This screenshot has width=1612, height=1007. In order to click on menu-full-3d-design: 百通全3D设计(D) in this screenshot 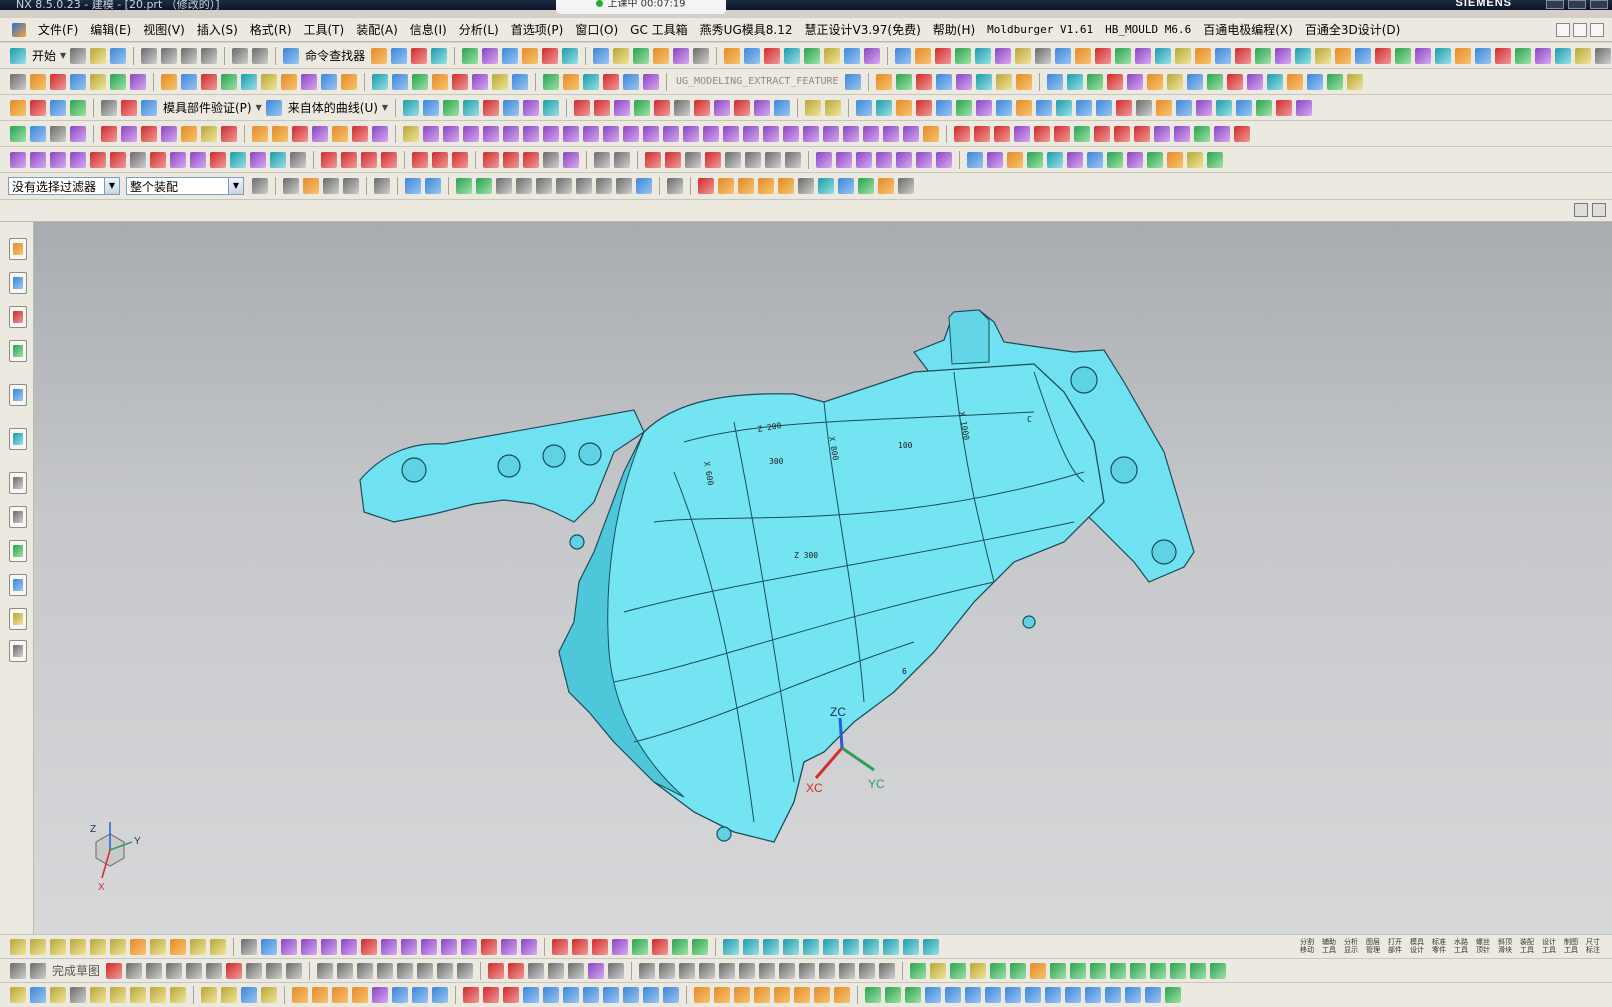, I will do `click(1352, 29)`.